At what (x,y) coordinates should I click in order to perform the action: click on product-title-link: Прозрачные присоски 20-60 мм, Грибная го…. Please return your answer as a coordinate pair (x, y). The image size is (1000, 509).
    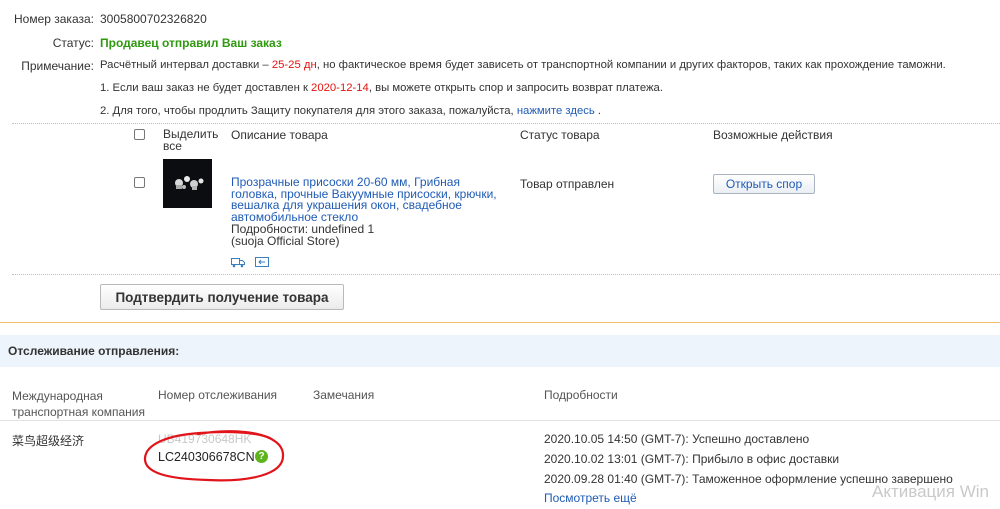
    Looking at the image, I should click on (367, 199).